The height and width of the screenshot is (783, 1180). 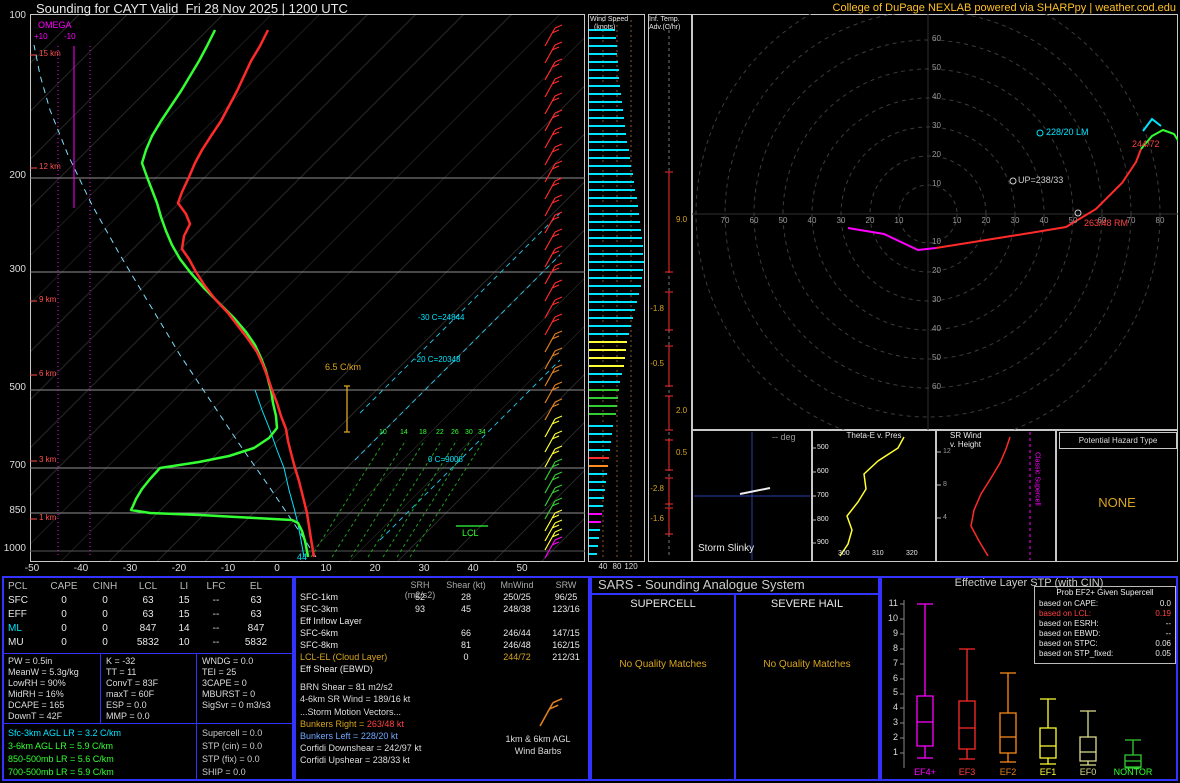 What do you see at coordinates (256, 586) in the screenshot?
I see `col-header: EL` at bounding box center [256, 586].